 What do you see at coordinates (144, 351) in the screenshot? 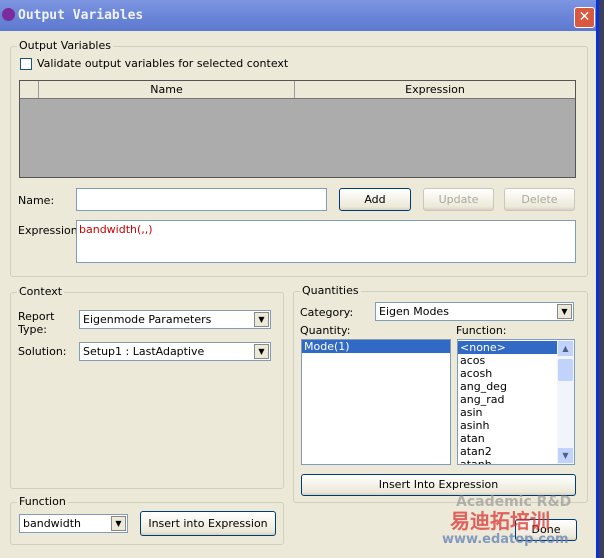
I see `solution-value: Setup1 : LastAdaptive` at bounding box center [144, 351].